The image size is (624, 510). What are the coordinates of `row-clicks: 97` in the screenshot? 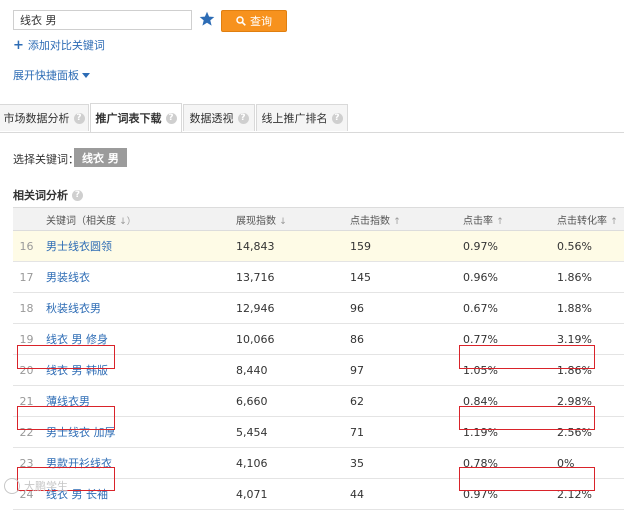 It's located at (400, 370).